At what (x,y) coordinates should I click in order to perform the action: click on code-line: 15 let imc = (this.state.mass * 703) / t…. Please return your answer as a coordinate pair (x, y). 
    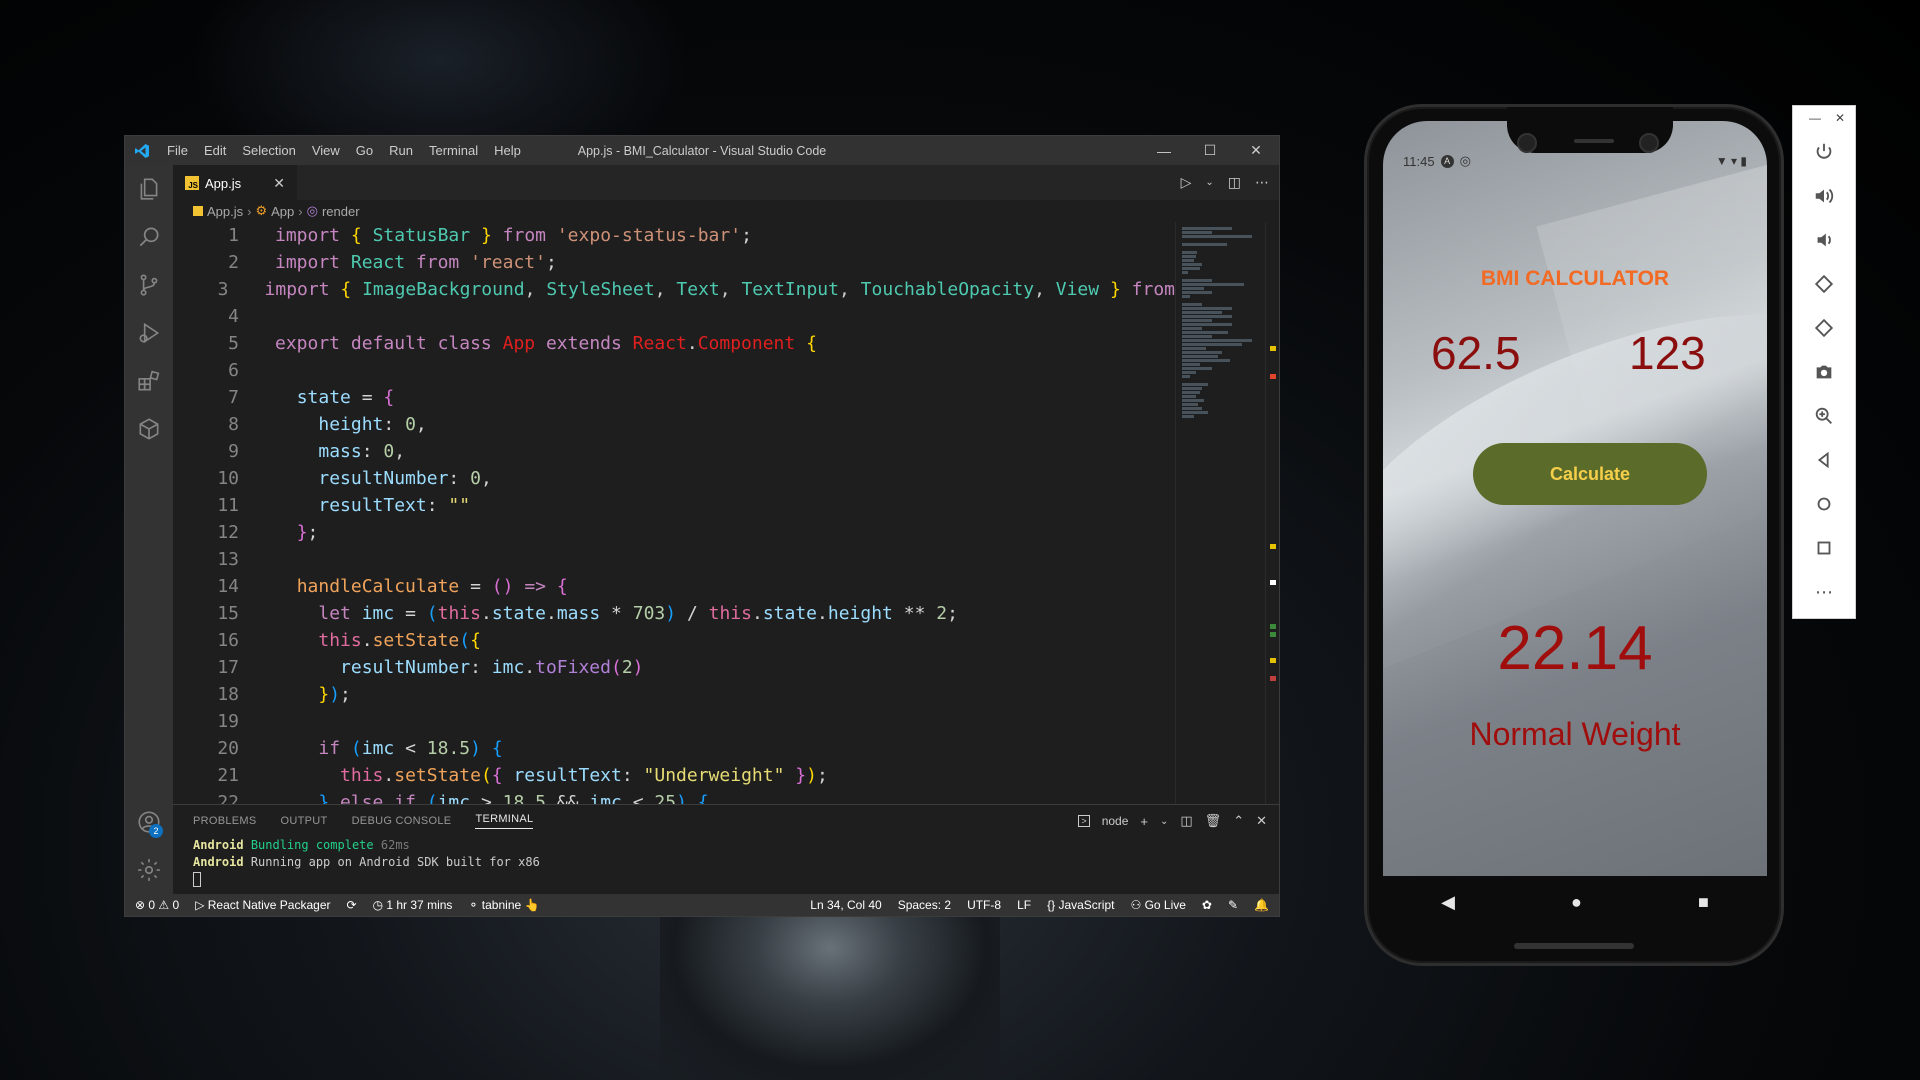
    Looking at the image, I should click on (587, 613).